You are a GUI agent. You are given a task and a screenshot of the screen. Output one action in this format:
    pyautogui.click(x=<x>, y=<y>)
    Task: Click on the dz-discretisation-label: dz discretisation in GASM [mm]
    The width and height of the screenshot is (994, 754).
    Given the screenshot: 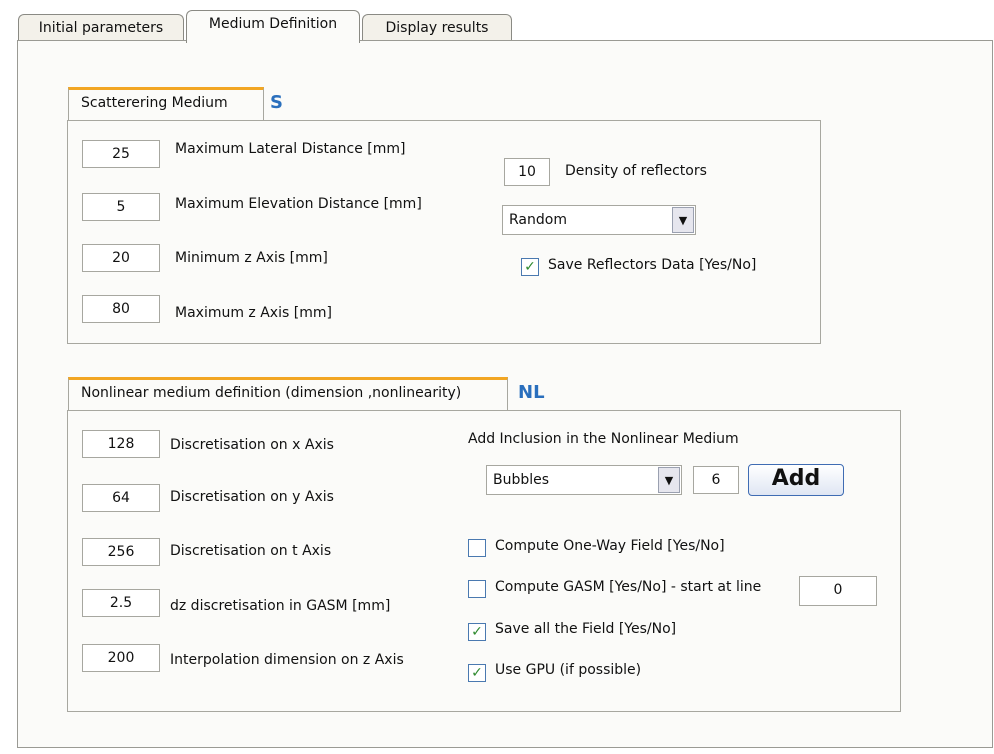 What is the action you would take?
    pyautogui.click(x=280, y=606)
    